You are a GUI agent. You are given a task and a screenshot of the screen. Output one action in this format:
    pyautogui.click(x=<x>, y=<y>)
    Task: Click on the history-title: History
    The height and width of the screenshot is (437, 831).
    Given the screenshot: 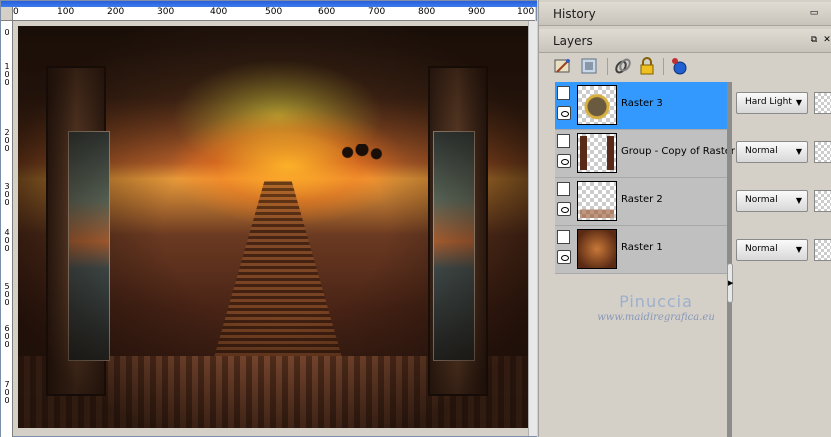 What is the action you would take?
    pyautogui.click(x=574, y=14)
    